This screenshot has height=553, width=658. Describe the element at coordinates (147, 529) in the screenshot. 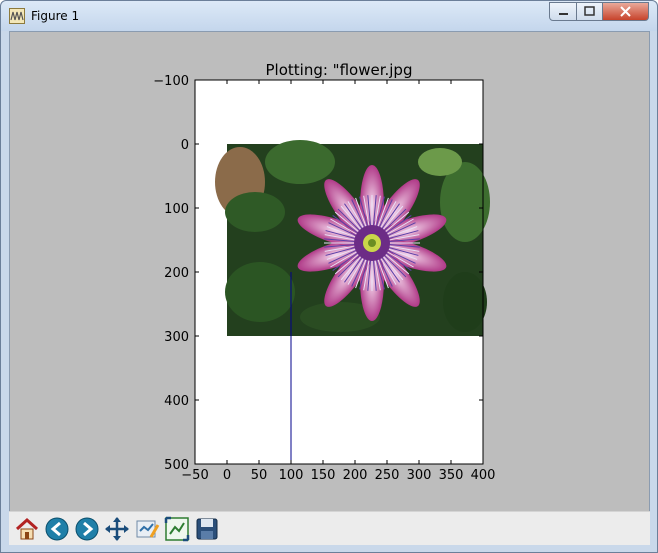

I see `configure-subplots-icon` at that location.